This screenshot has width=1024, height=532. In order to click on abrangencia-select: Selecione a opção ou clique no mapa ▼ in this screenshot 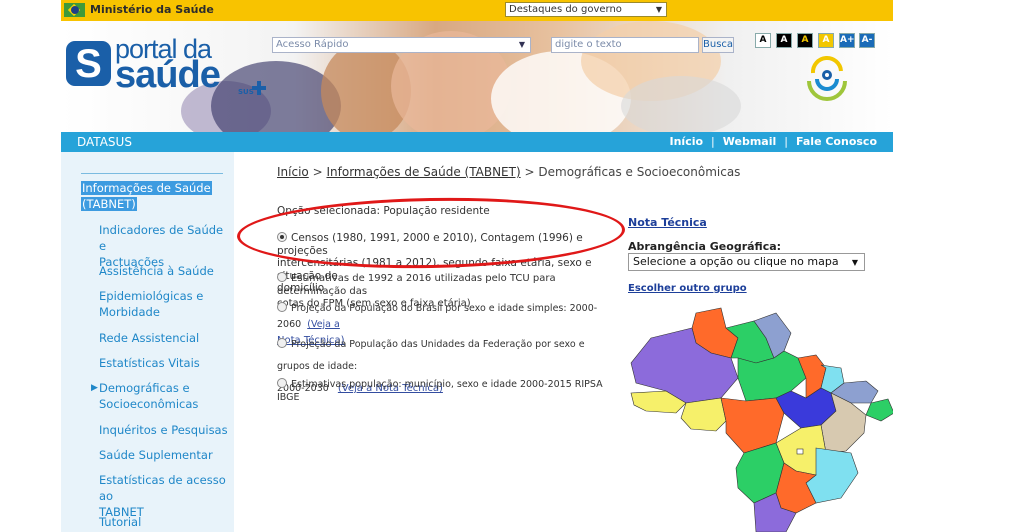, I will do `click(746, 262)`.